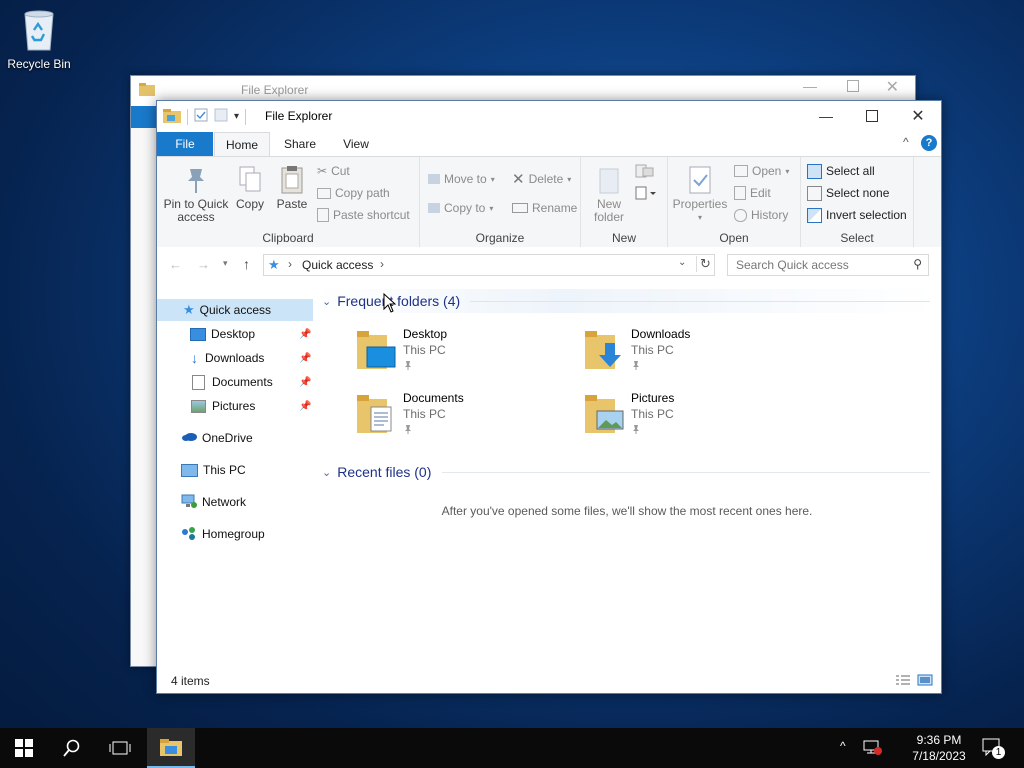 The height and width of the screenshot is (768, 1024). Describe the element at coordinates (646, 172) in the screenshot. I see `new-item-icon` at that location.